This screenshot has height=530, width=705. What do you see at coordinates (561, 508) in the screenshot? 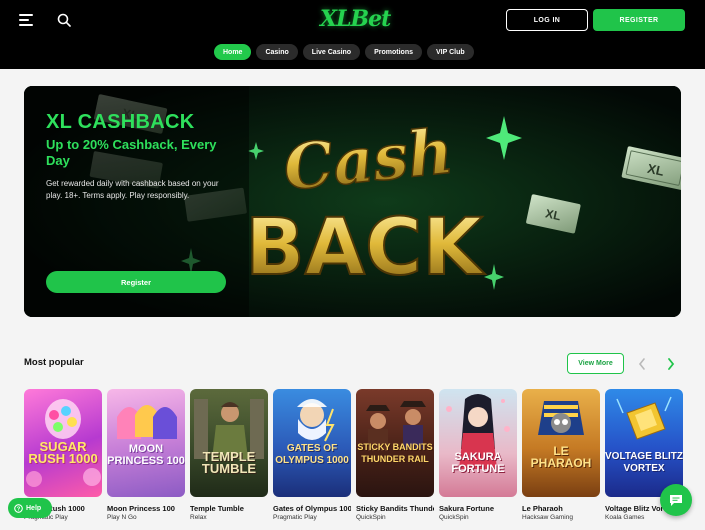
I see `game-name: Le Pharaoh` at bounding box center [561, 508].